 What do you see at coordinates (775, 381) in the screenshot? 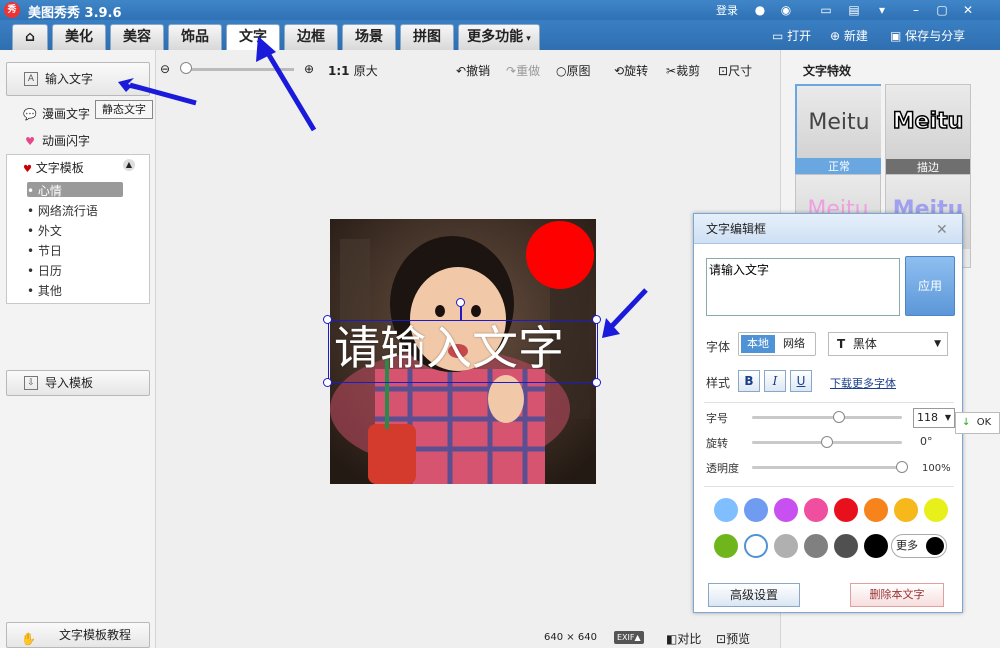
I see `italic-button: I` at bounding box center [775, 381].